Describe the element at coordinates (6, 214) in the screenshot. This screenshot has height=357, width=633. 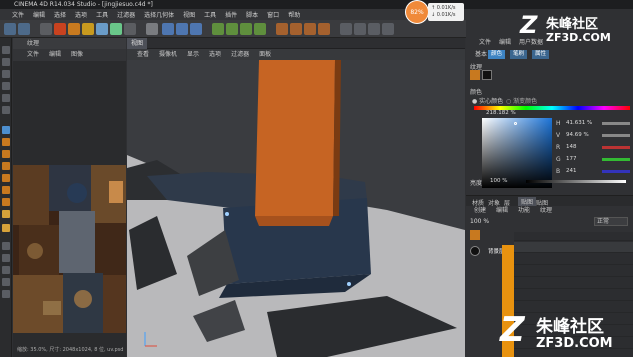
I see `text-tool-icon` at that location.